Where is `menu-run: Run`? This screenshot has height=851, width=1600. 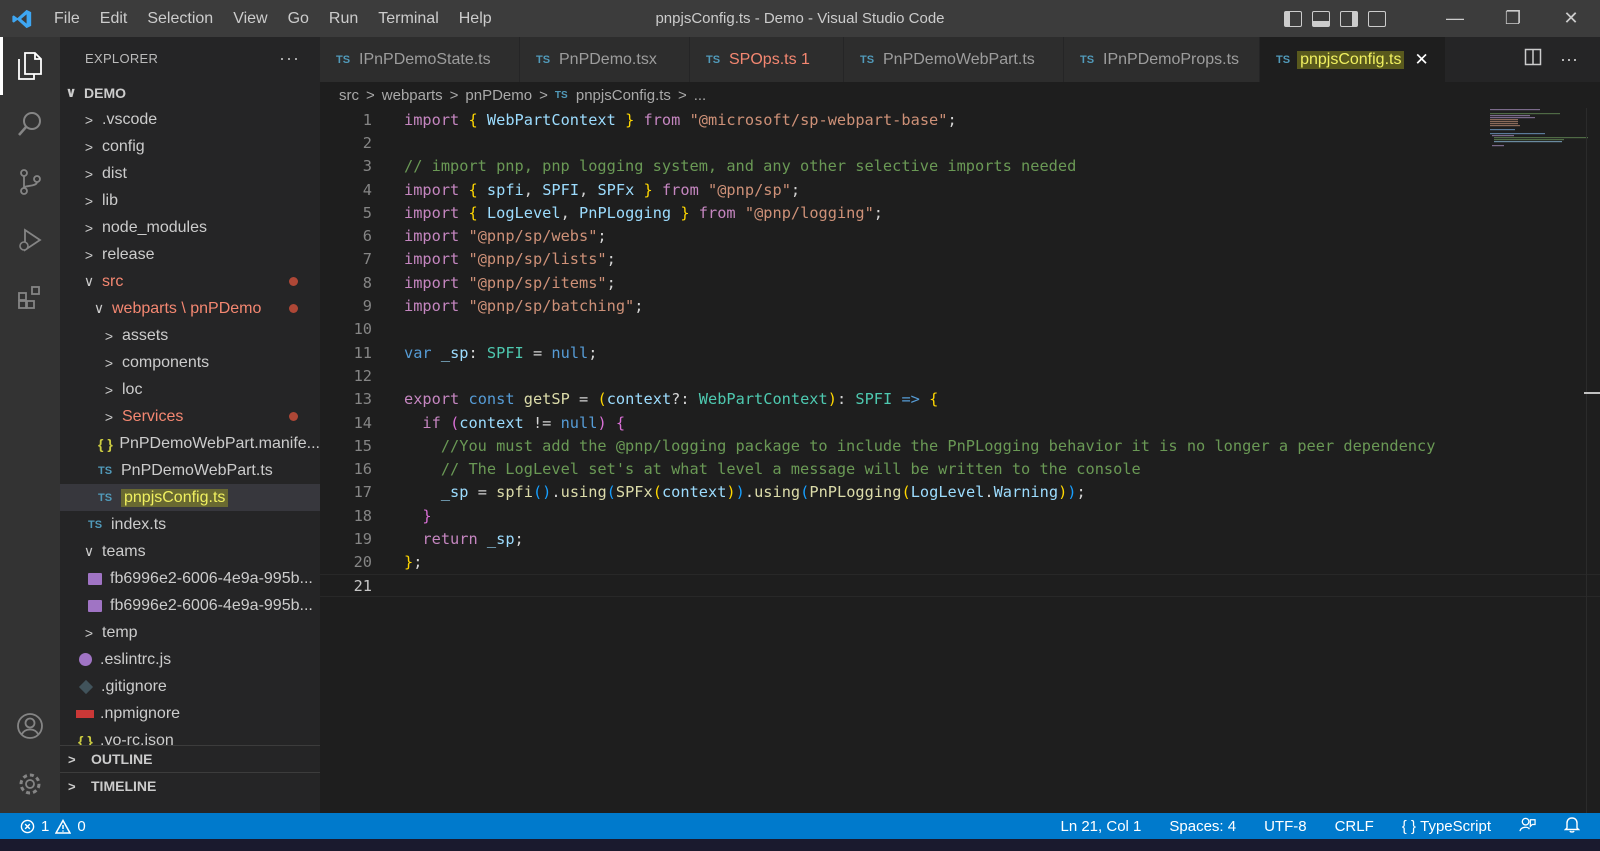 menu-run: Run is located at coordinates (343, 18).